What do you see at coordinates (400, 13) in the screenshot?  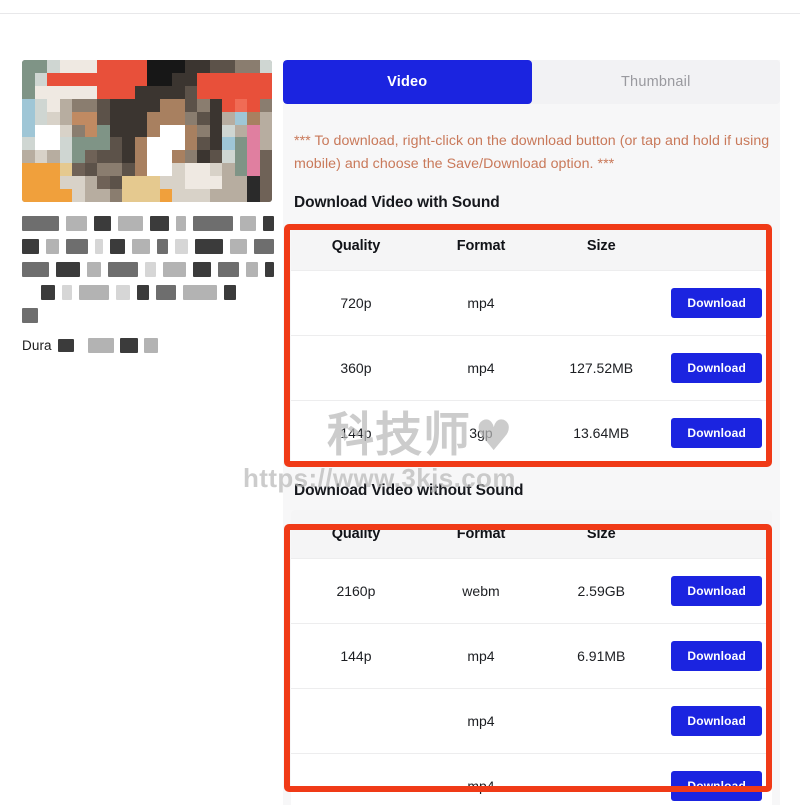 I see `top-divider` at bounding box center [400, 13].